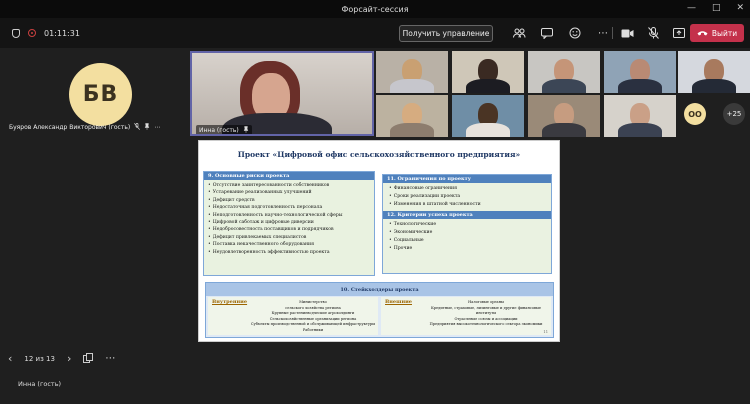  I want to click on participants-icon, so click(519, 33).